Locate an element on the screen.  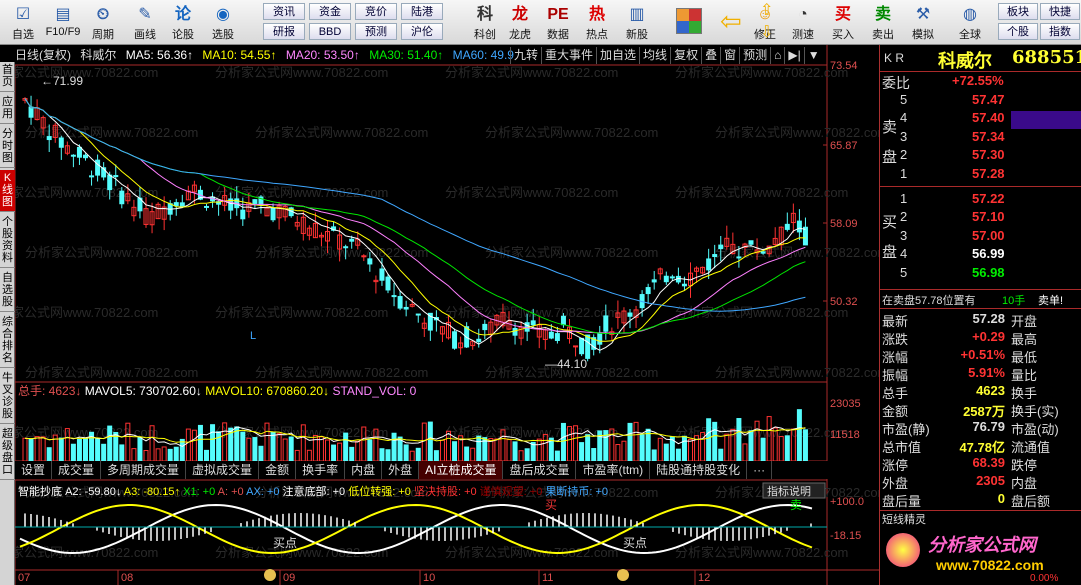
toolbar-buy-button: 买买入 is located at coordinates (843, 22).